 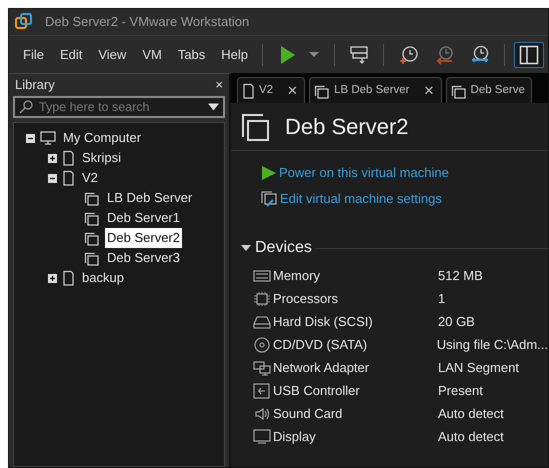 I want to click on device-name: Sound Card, so click(x=307, y=414).